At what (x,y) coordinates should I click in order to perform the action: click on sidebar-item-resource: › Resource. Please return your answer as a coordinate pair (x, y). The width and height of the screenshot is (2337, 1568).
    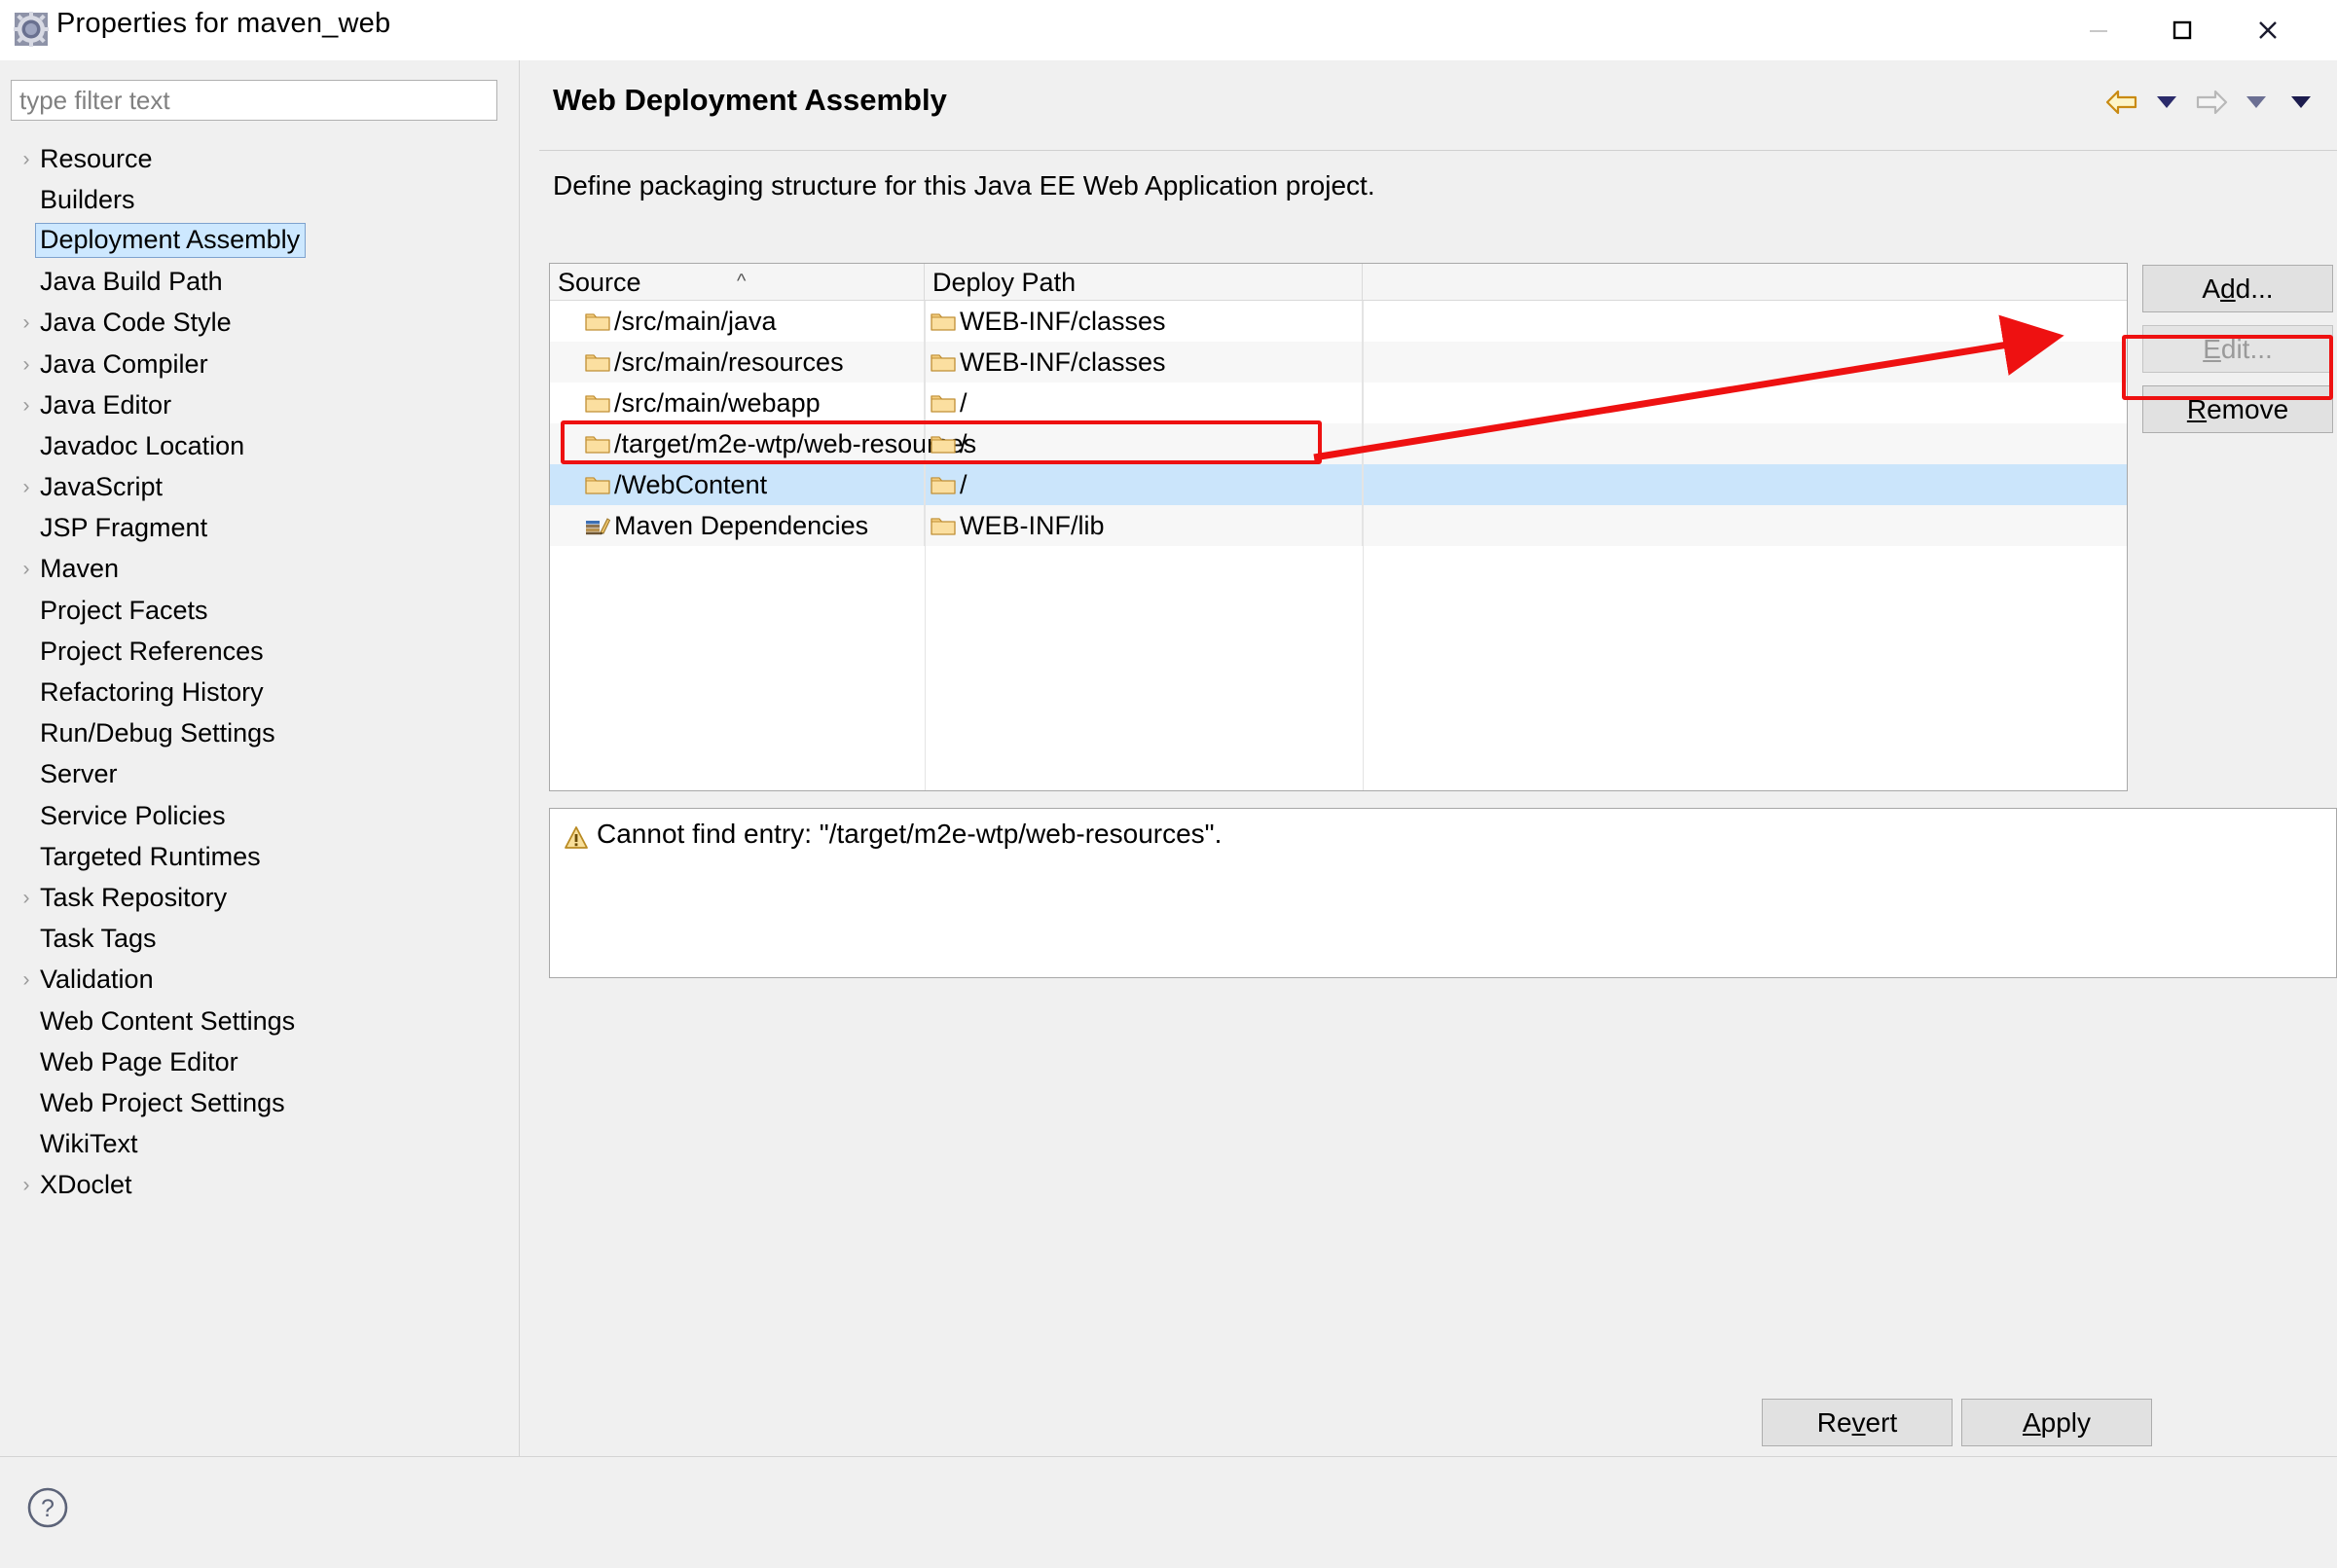
    Looking at the image, I should click on (260, 158).